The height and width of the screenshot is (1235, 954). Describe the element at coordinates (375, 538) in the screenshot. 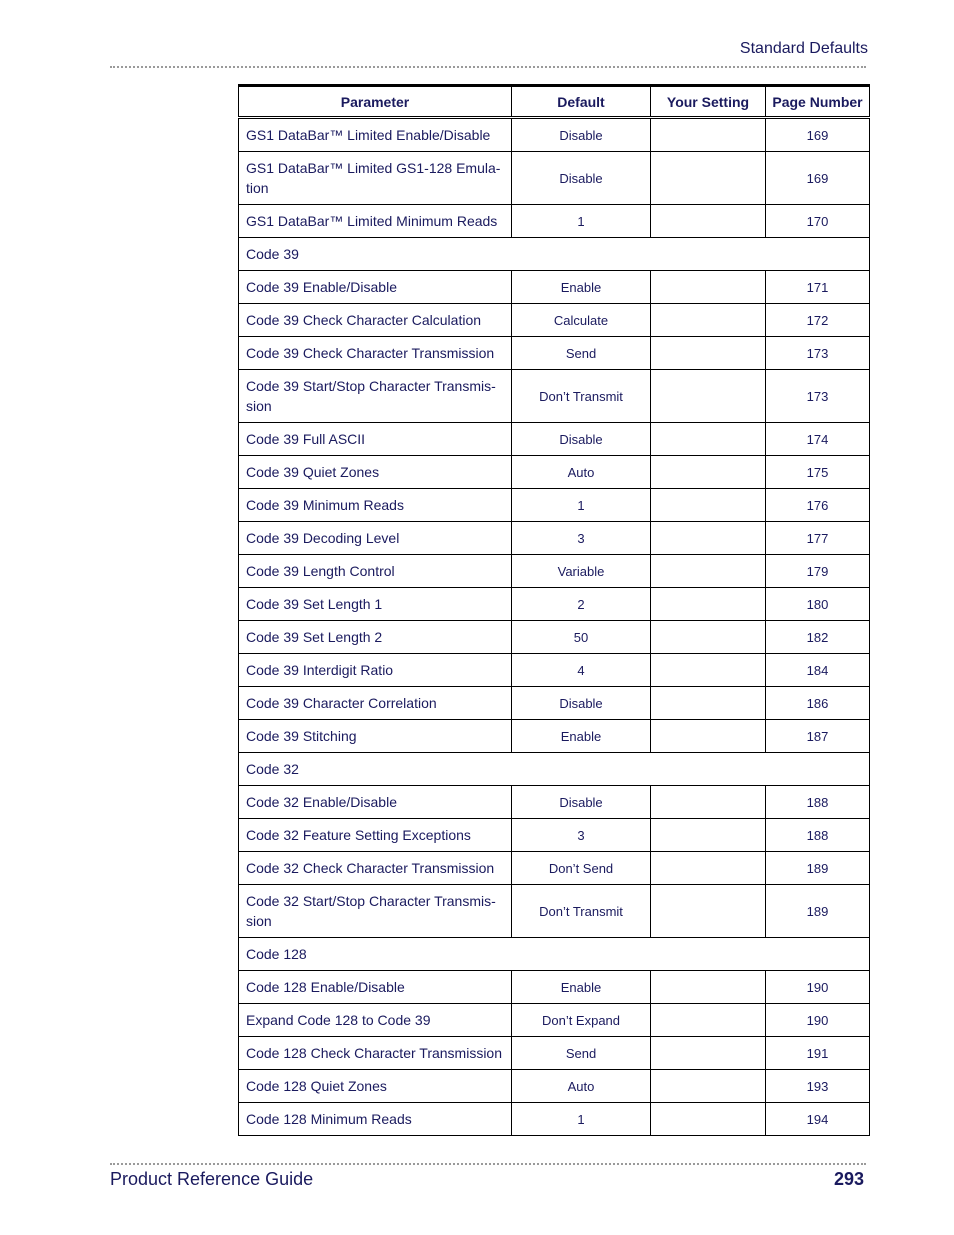

I see `parameter-link: Code 39 Decoding Level` at that location.